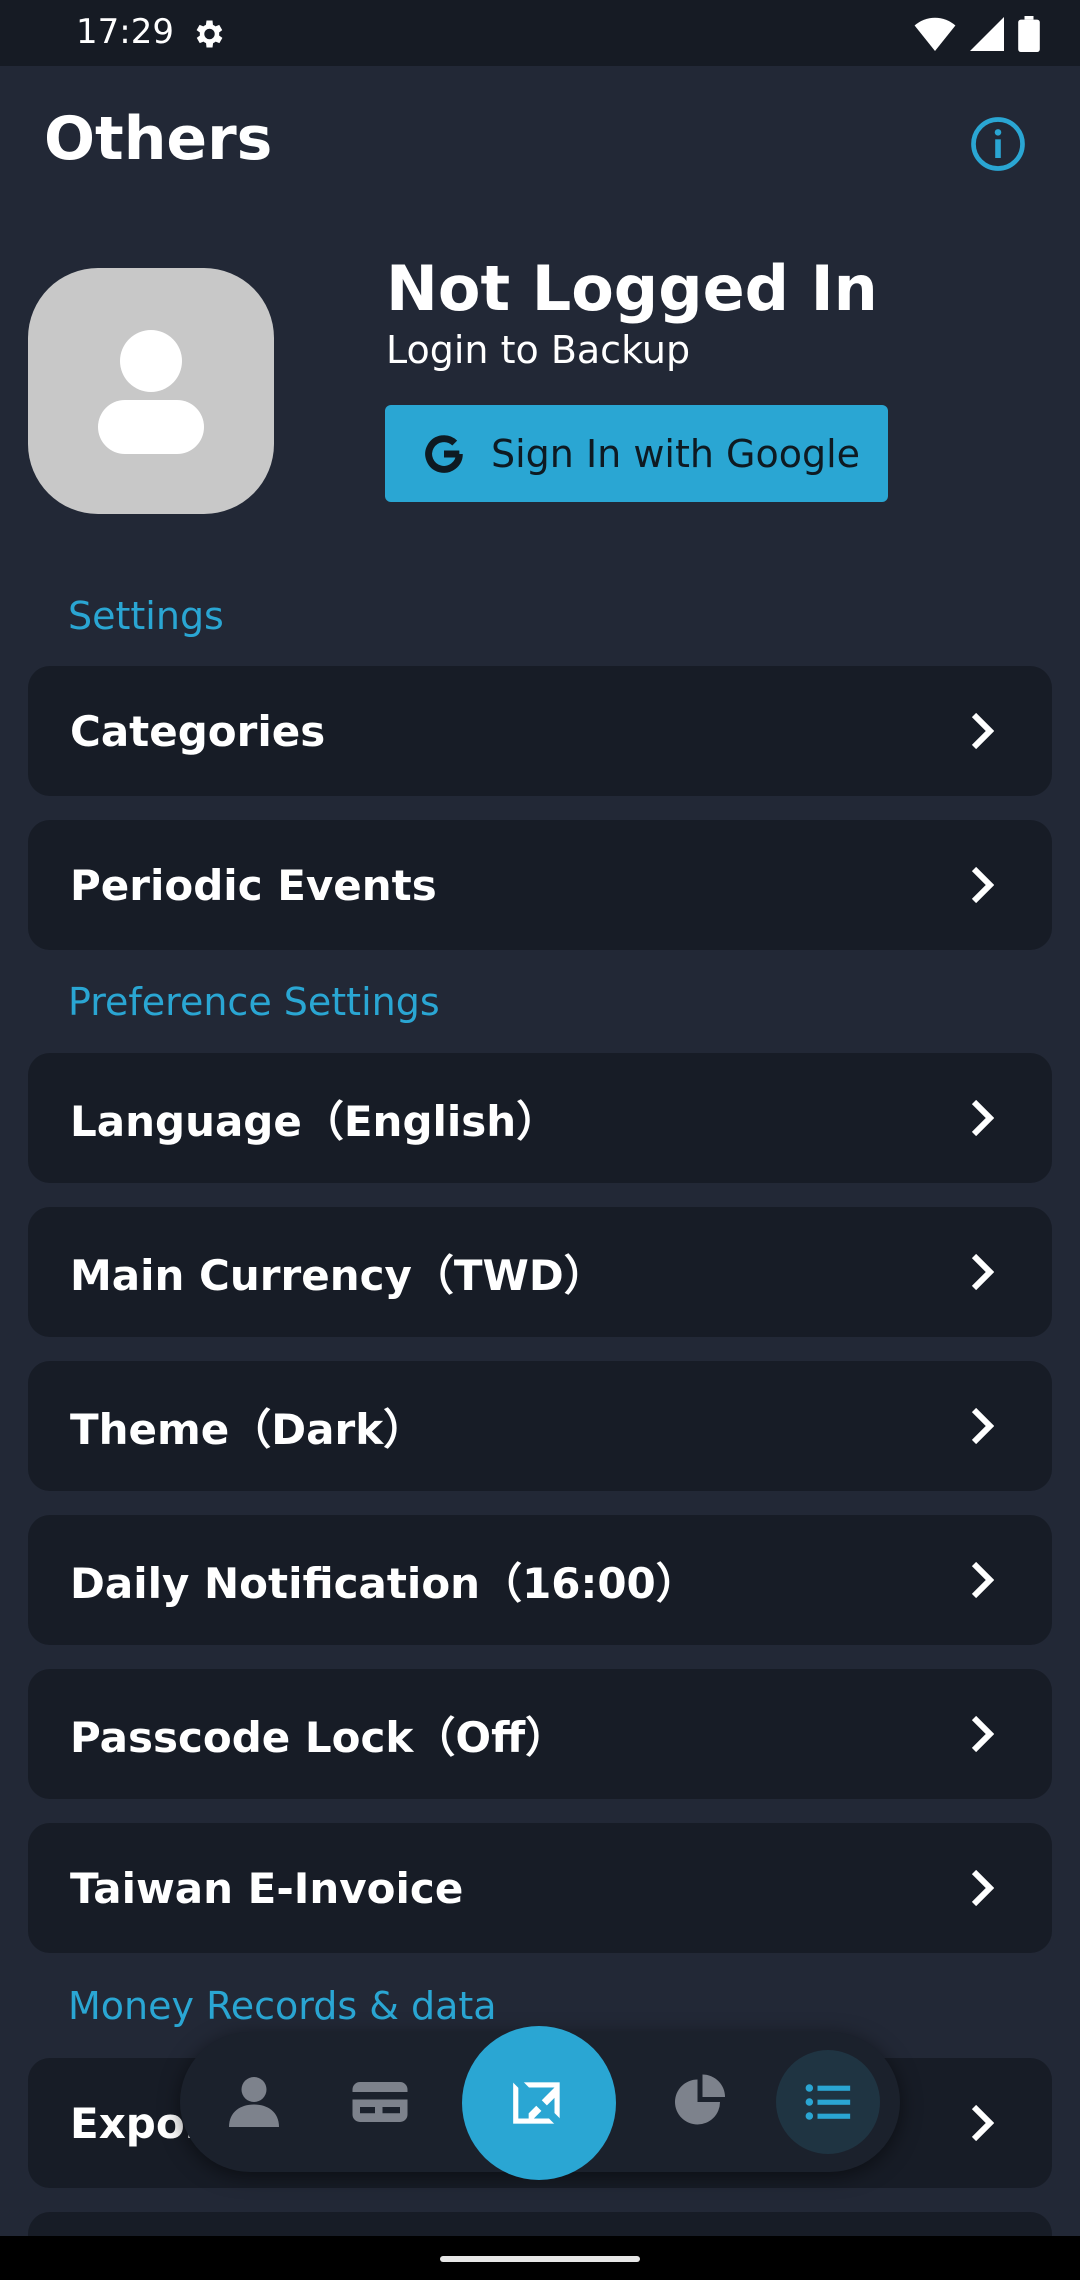 The height and width of the screenshot is (2280, 1080). I want to click on add-record-button, so click(539, 2103).